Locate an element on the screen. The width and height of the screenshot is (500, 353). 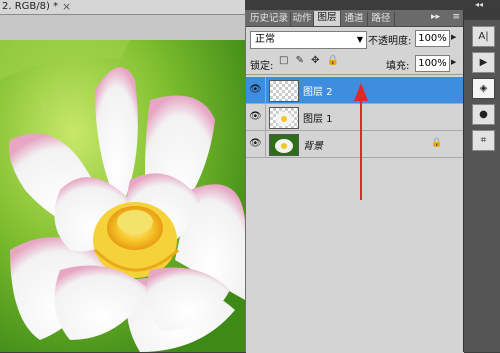
tab-layers: 图层 is located at coordinates (327, 18).